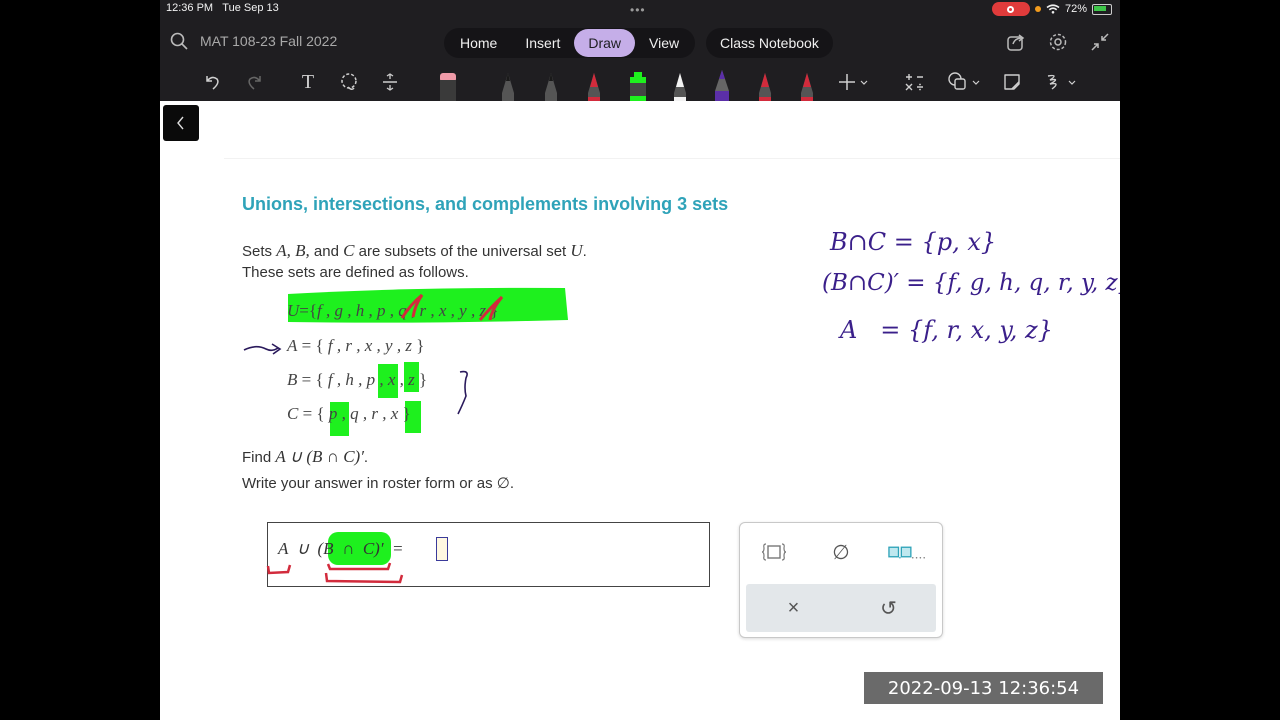  I want to click on highlight-layer, so click(428, 426).